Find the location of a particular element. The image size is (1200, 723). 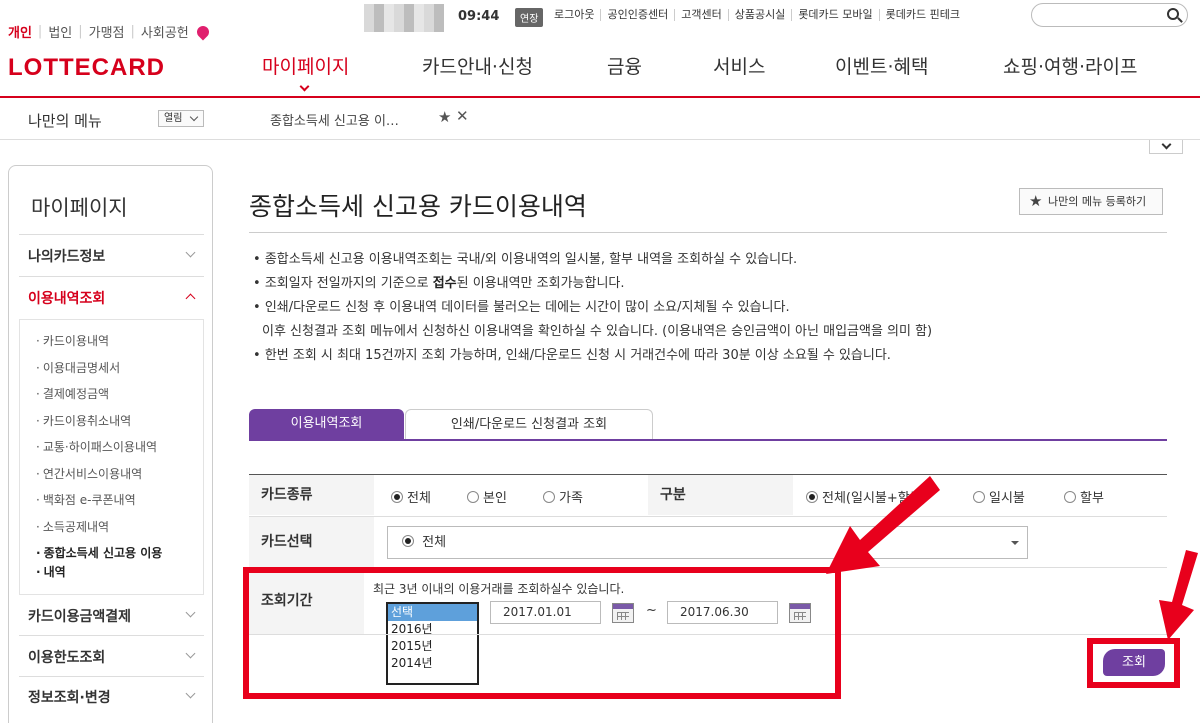

annotation-arrows is located at coordinates (1012, 558).